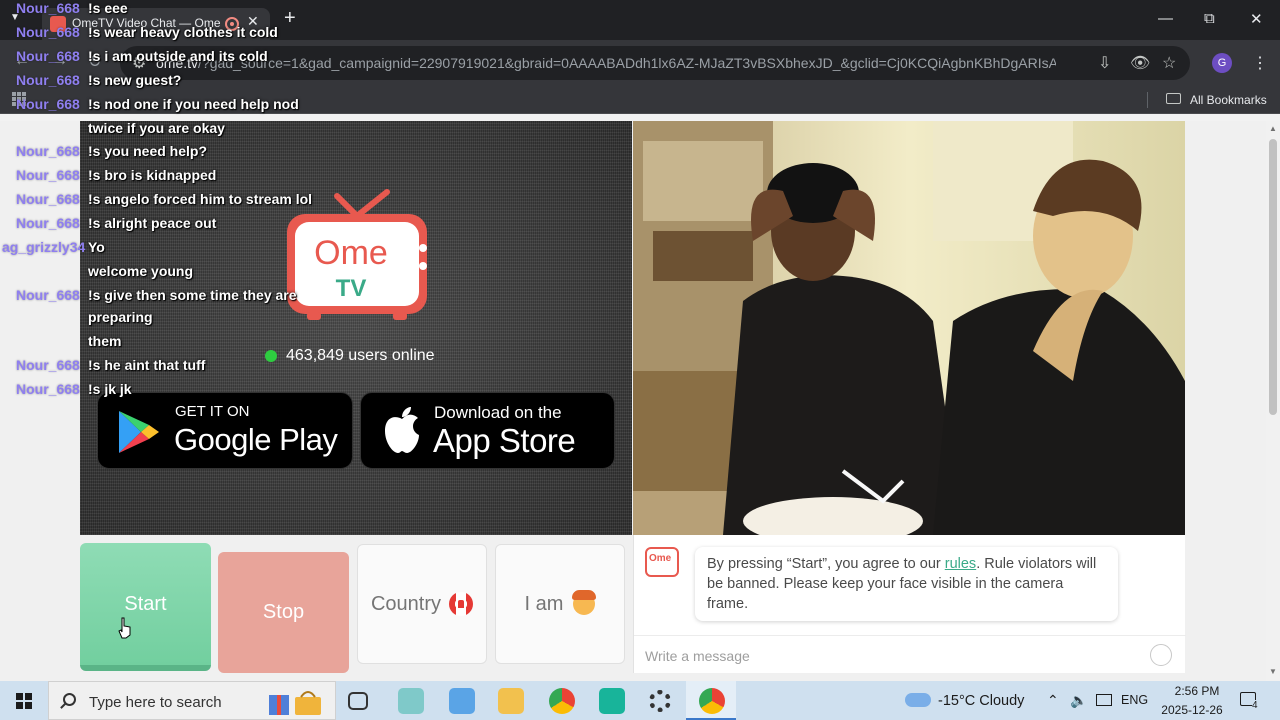  I want to click on apple-icon, so click(402, 430).